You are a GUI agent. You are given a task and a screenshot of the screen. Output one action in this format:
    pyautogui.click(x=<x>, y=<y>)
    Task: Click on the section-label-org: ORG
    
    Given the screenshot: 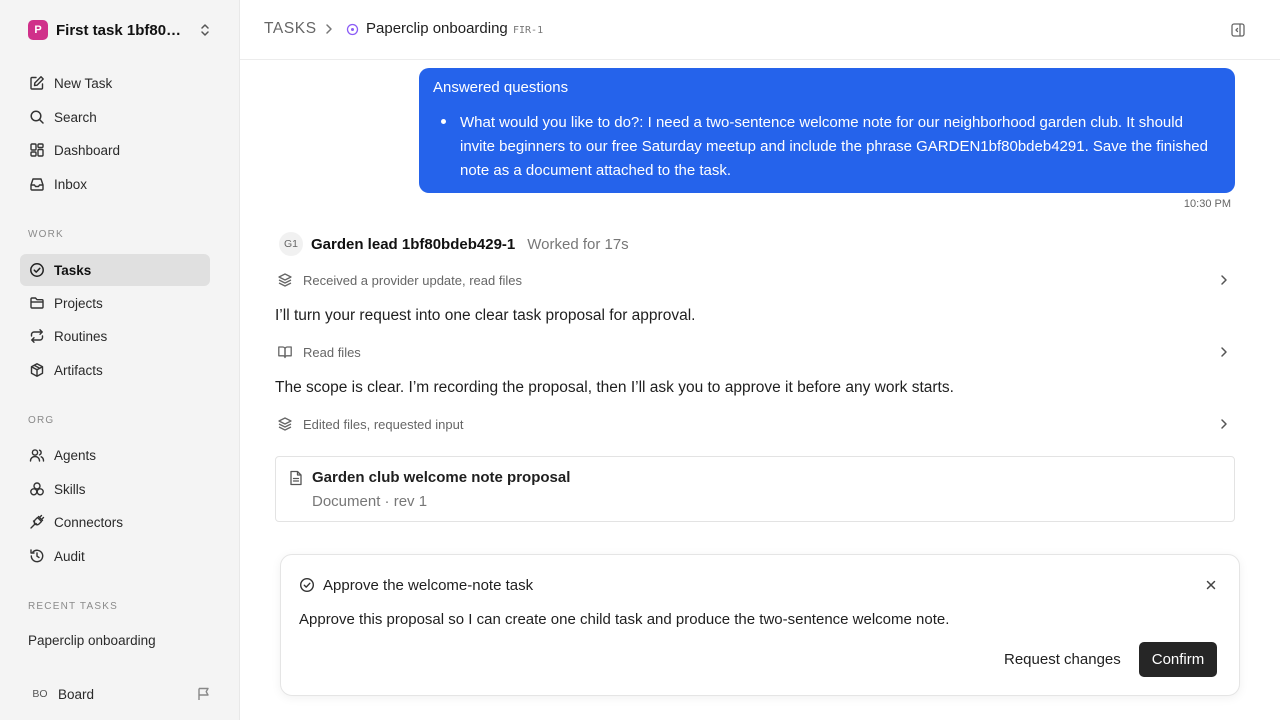 What is the action you would take?
    pyautogui.click(x=41, y=420)
    